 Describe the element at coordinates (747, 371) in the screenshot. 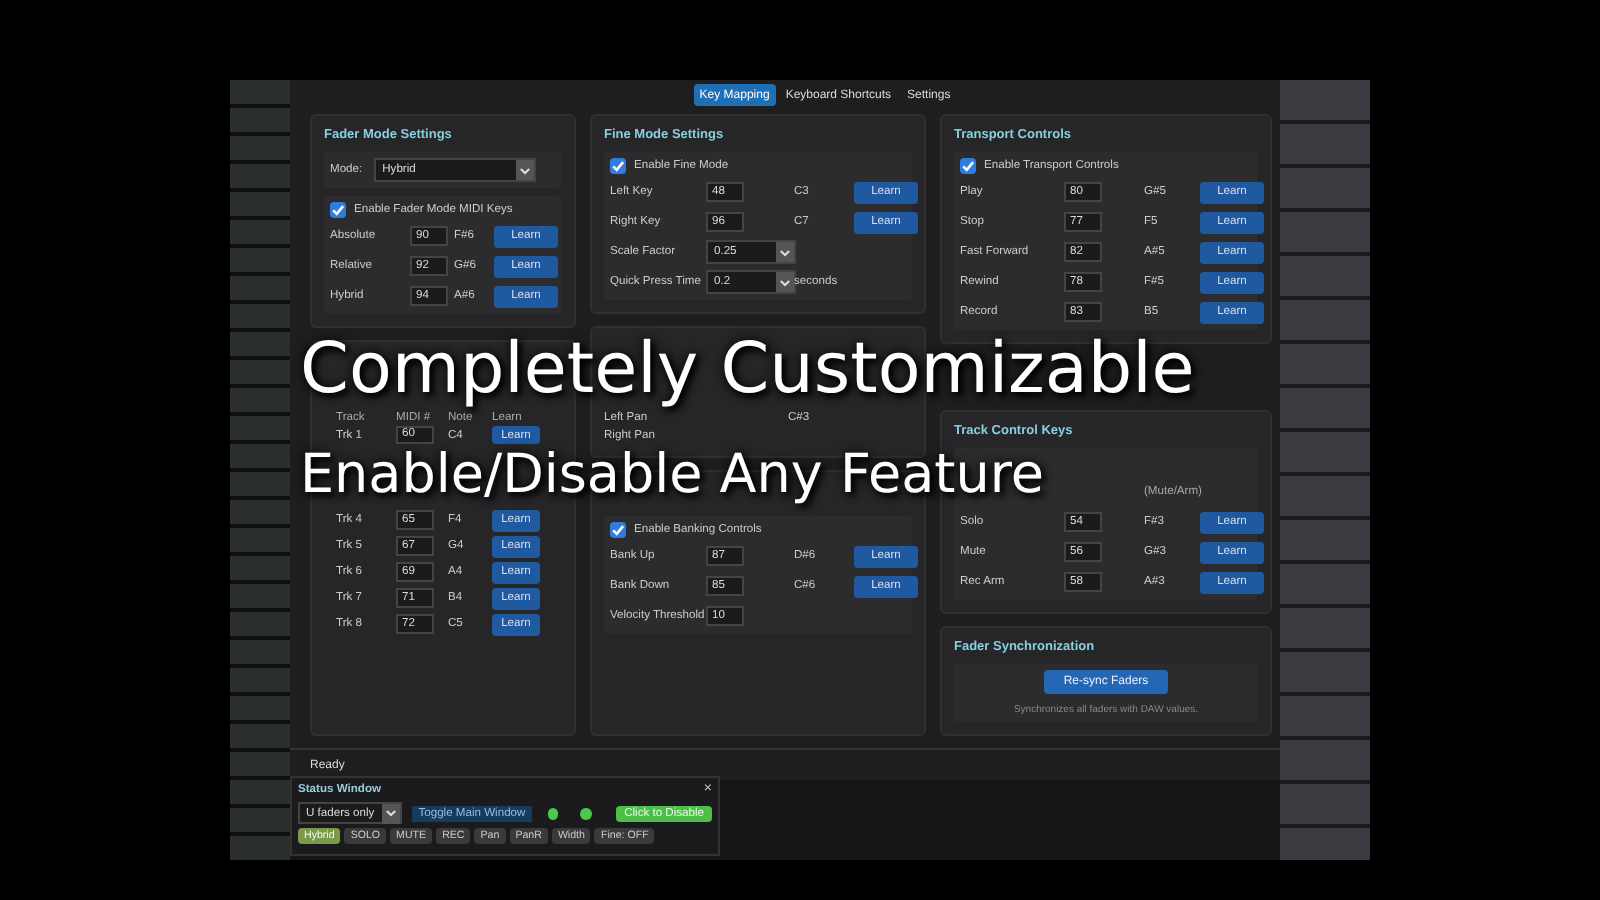

I see `caption-title: Completely Customizable` at that location.